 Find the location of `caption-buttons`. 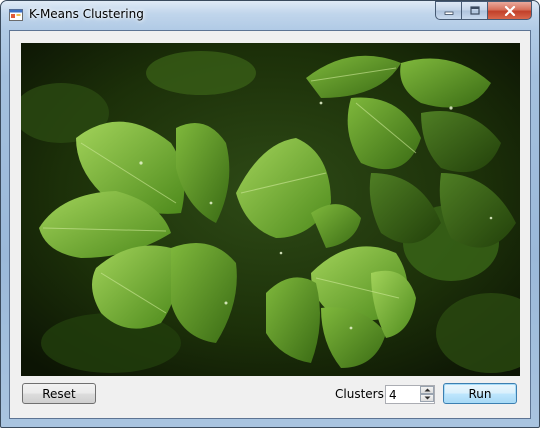

caption-buttons is located at coordinates (483, 10).